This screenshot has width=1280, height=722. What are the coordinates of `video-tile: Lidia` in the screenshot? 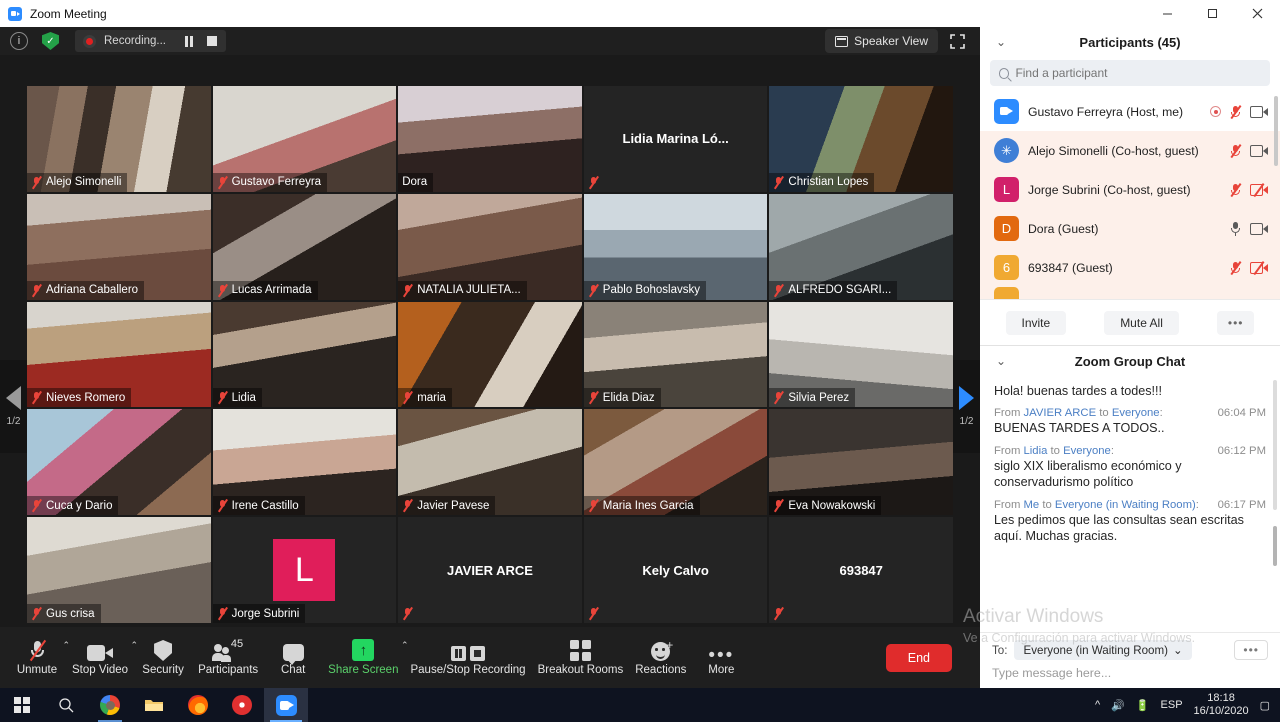 It's located at (304, 354).